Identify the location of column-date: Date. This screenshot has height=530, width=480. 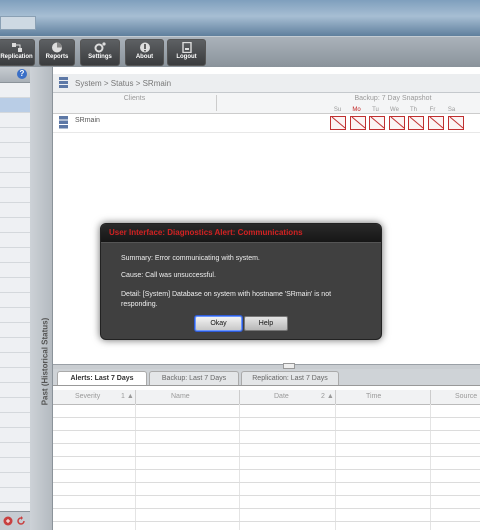
(281, 396).